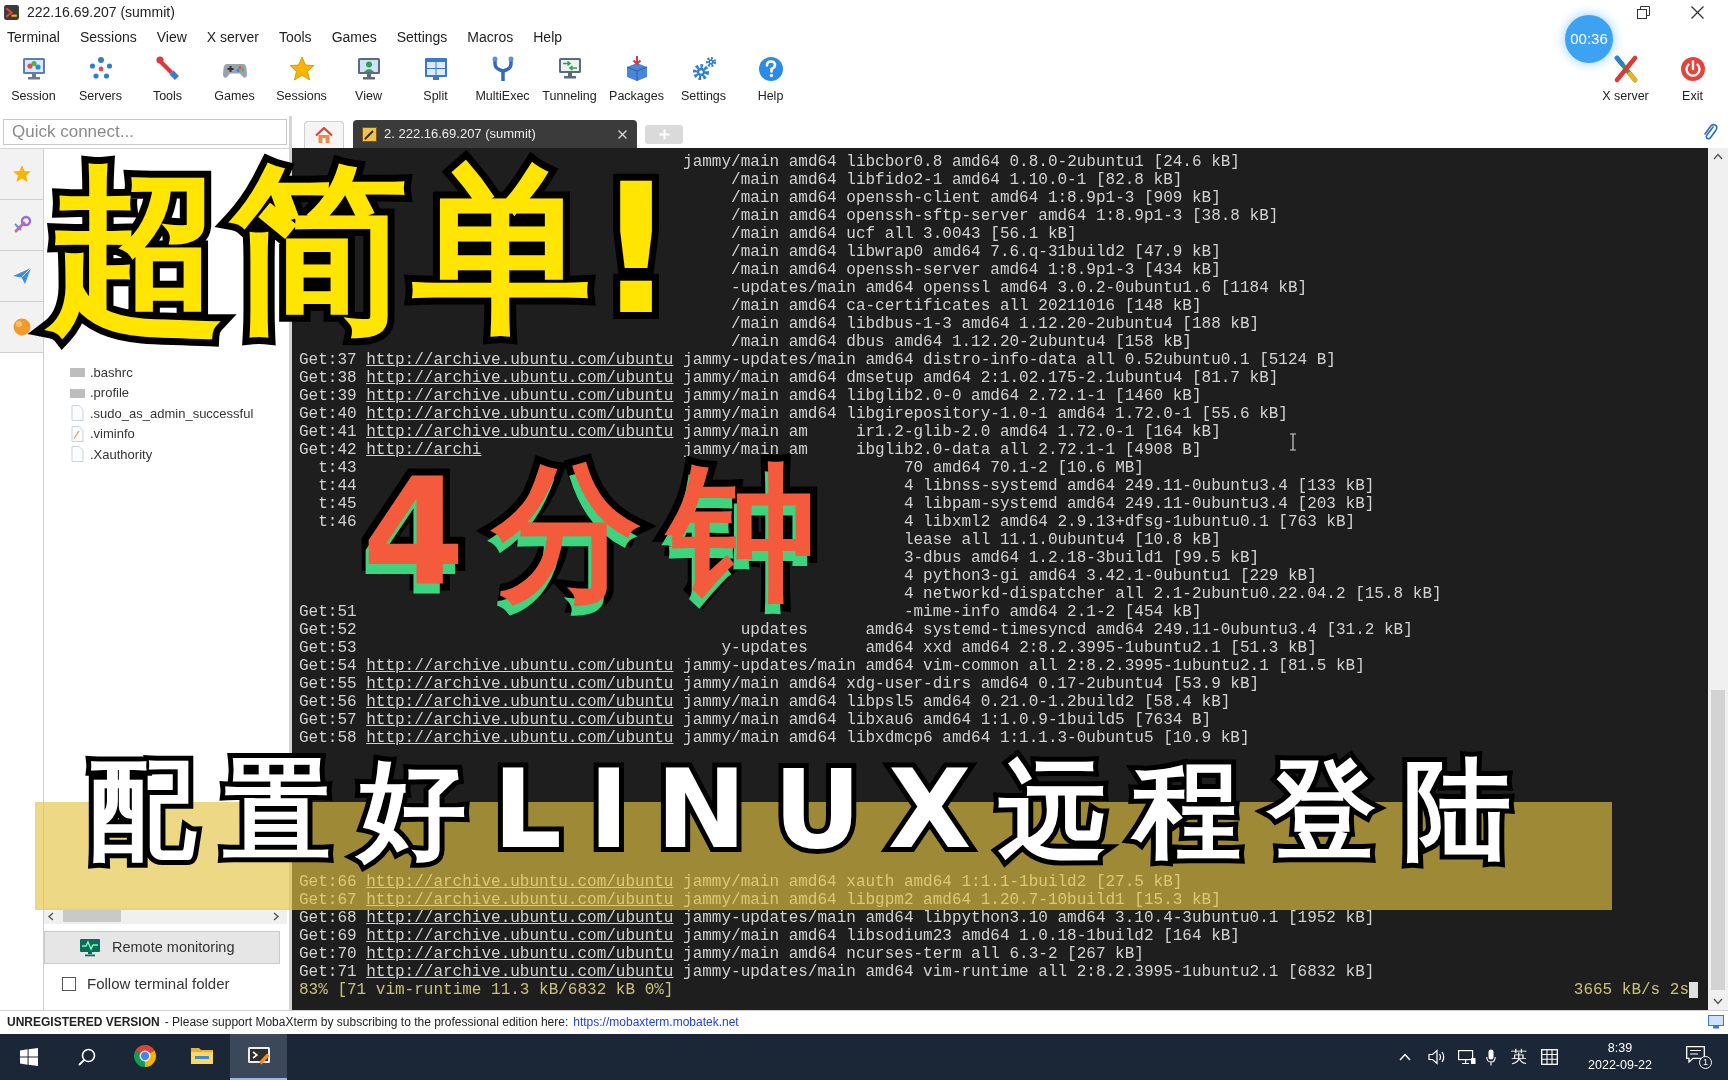 This screenshot has height=1080, width=1728. Describe the element at coordinates (21, 327) in the screenshot. I see `sidebar-tab` at that location.